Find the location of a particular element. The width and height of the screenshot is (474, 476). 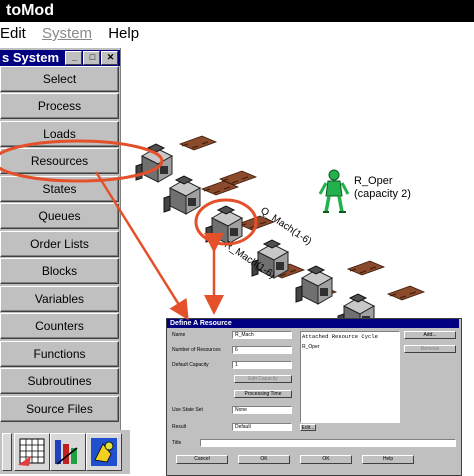

resources-highlight-ring is located at coordinates (82, 161).